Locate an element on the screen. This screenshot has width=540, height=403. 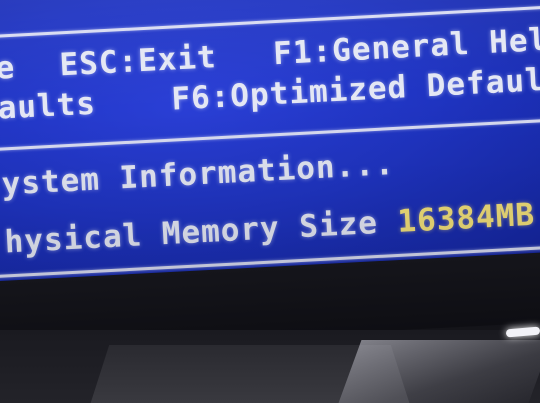
reflection-glare is located at coordinates (439, 371).